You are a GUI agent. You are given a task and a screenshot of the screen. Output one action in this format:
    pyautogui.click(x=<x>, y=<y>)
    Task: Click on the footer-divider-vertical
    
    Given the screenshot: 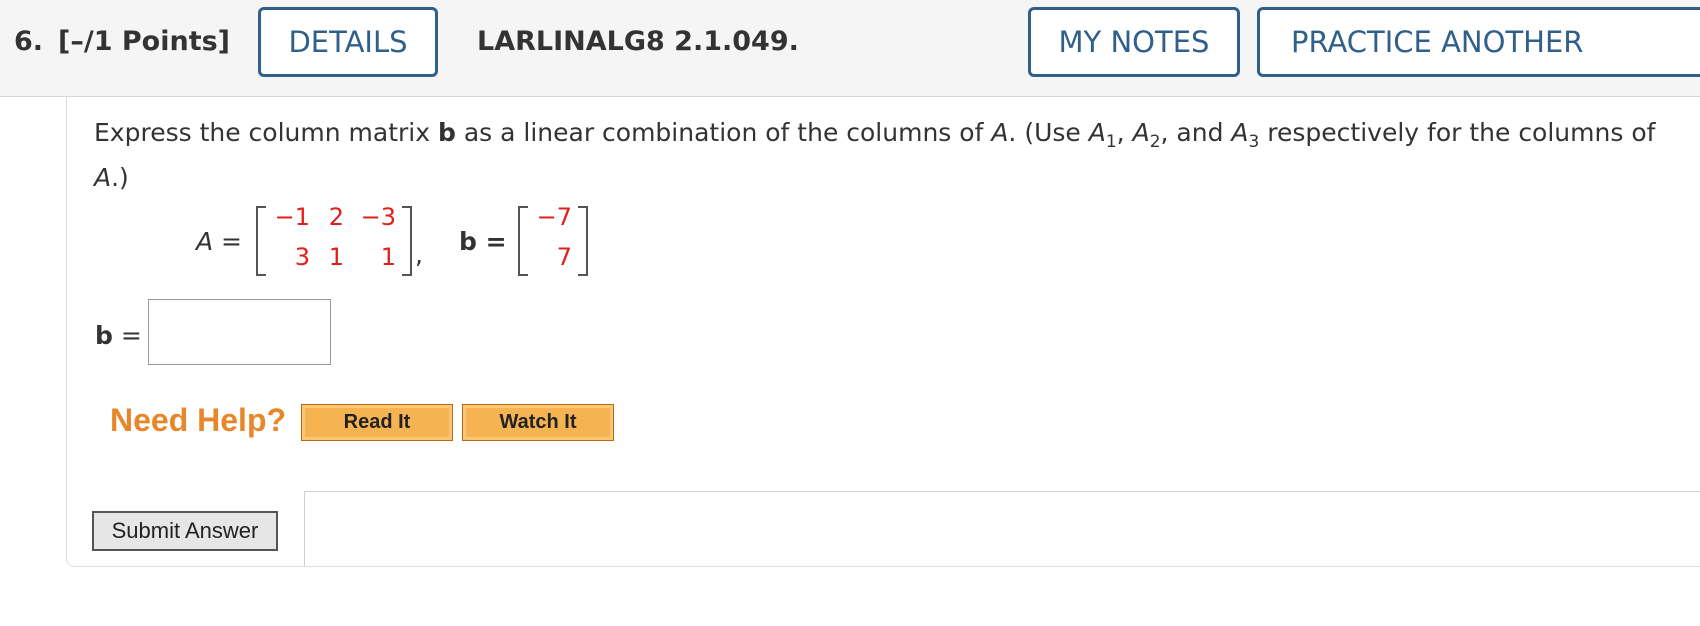 What is the action you would take?
    pyautogui.click(x=304, y=528)
    